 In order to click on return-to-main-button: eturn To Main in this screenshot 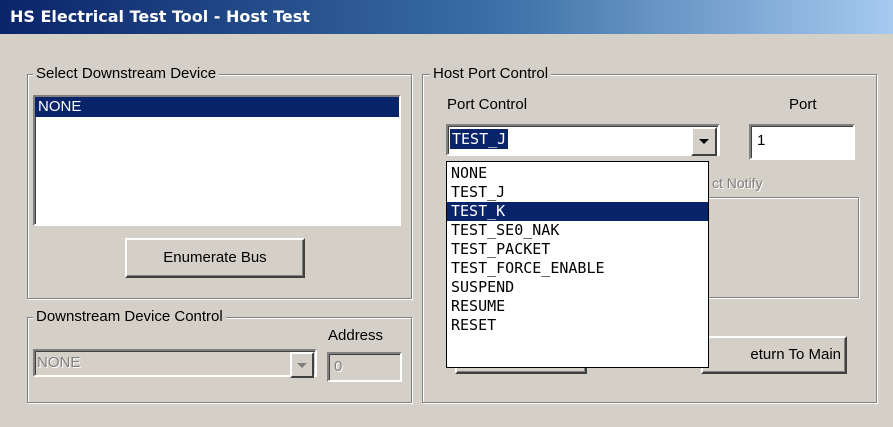, I will do `click(774, 355)`.